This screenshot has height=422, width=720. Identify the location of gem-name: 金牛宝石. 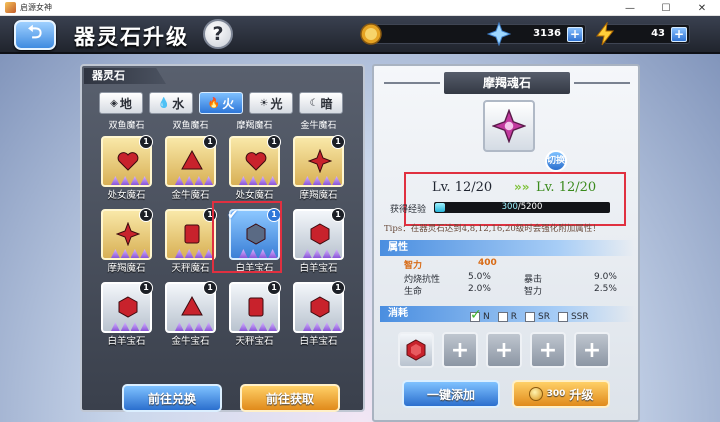
(190, 341).